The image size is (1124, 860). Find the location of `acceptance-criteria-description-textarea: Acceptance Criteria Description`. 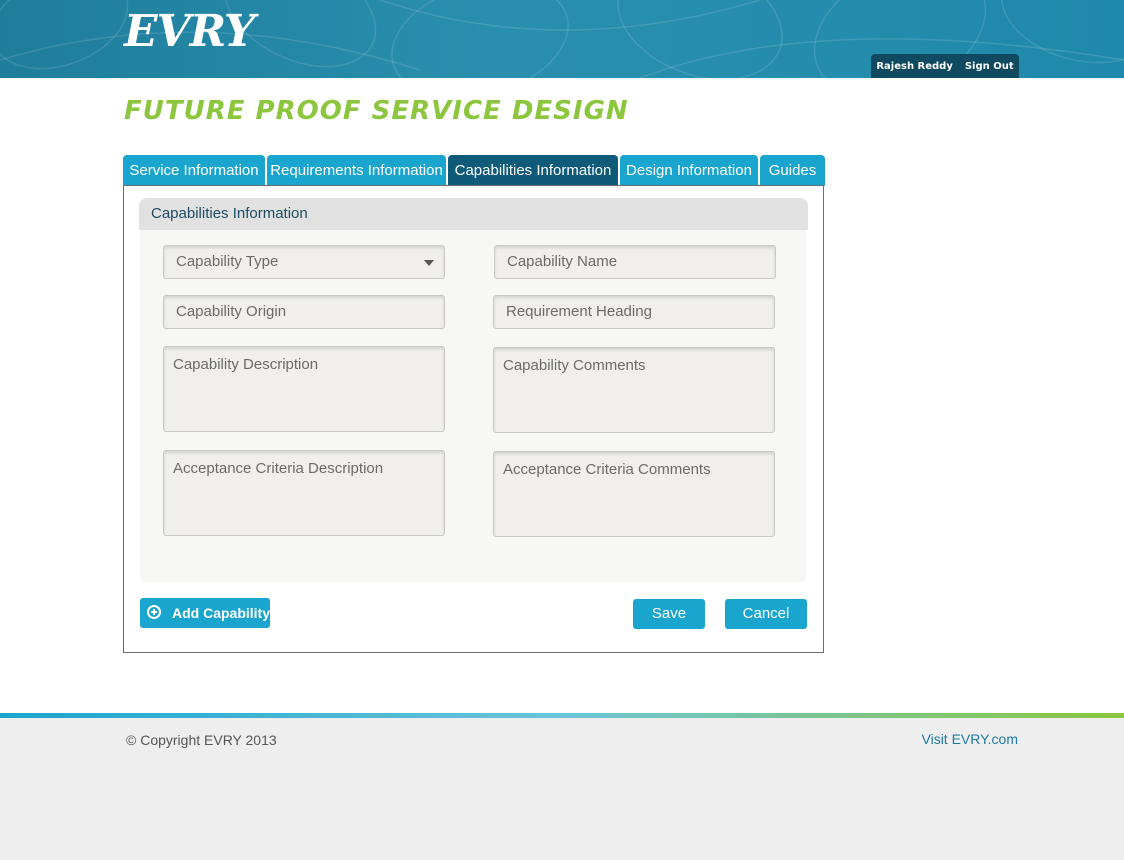

acceptance-criteria-description-textarea: Acceptance Criteria Description is located at coordinates (304, 493).